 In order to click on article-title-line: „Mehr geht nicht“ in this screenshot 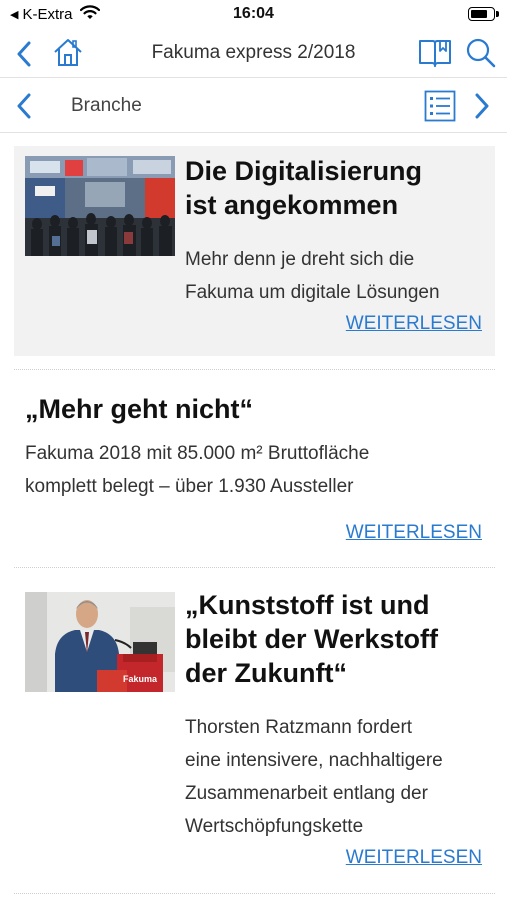, I will do `click(139, 409)`.